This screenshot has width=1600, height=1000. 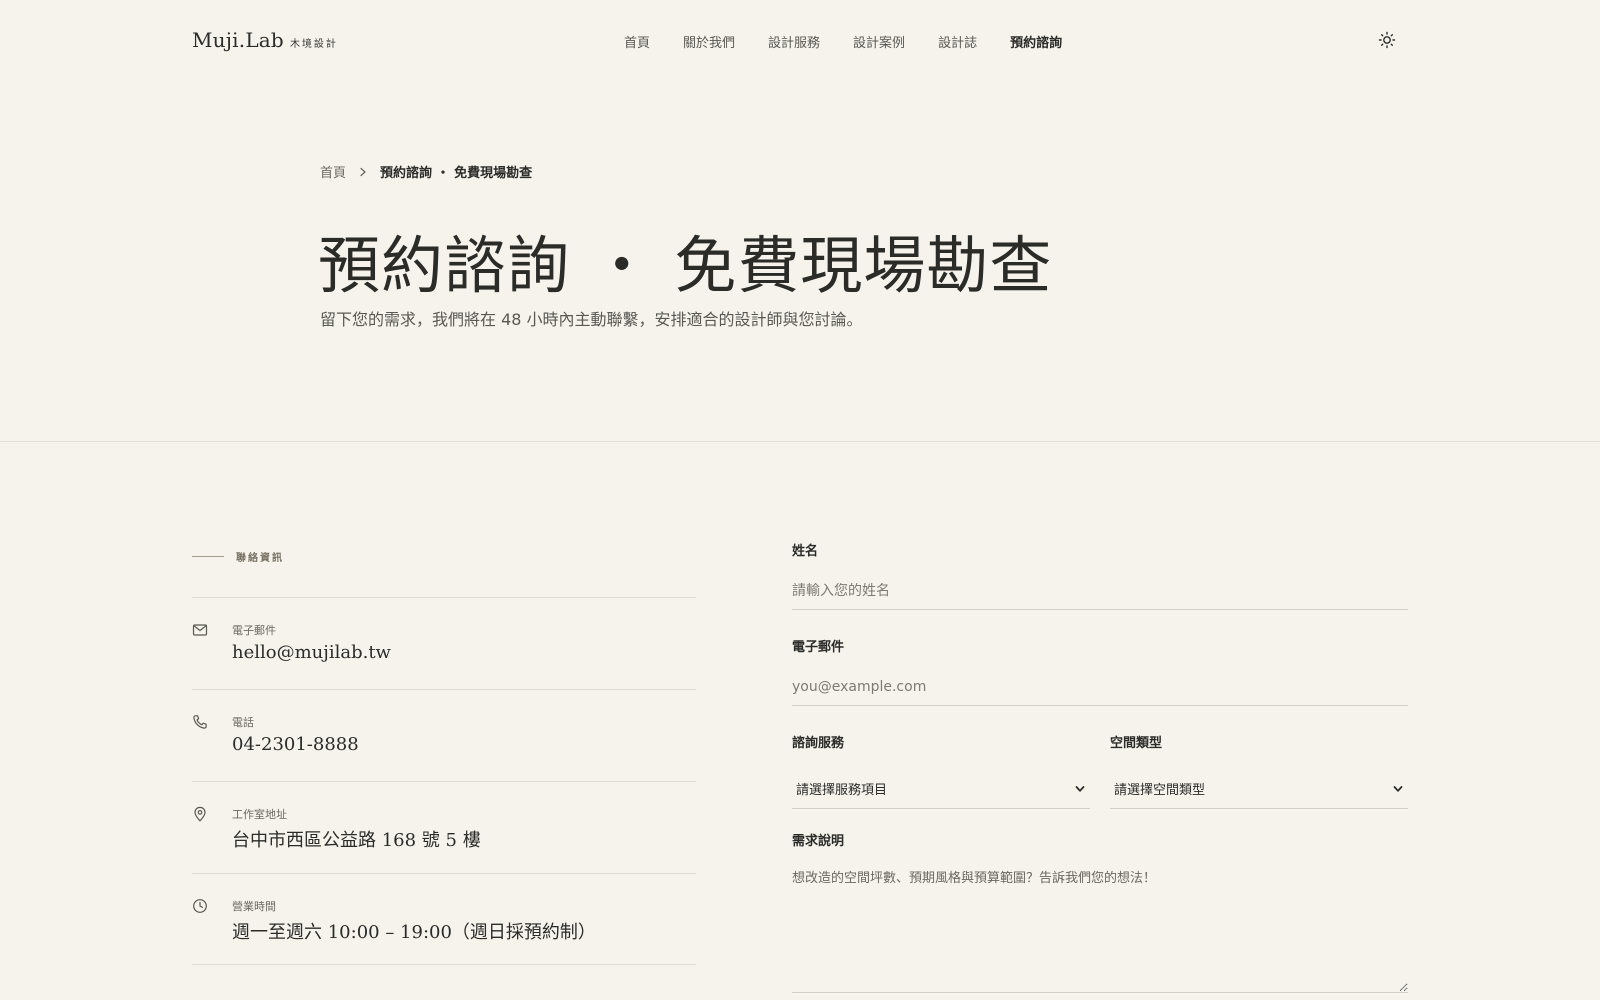 I want to click on logo-wordmark: Muji.Lab, so click(x=238, y=40).